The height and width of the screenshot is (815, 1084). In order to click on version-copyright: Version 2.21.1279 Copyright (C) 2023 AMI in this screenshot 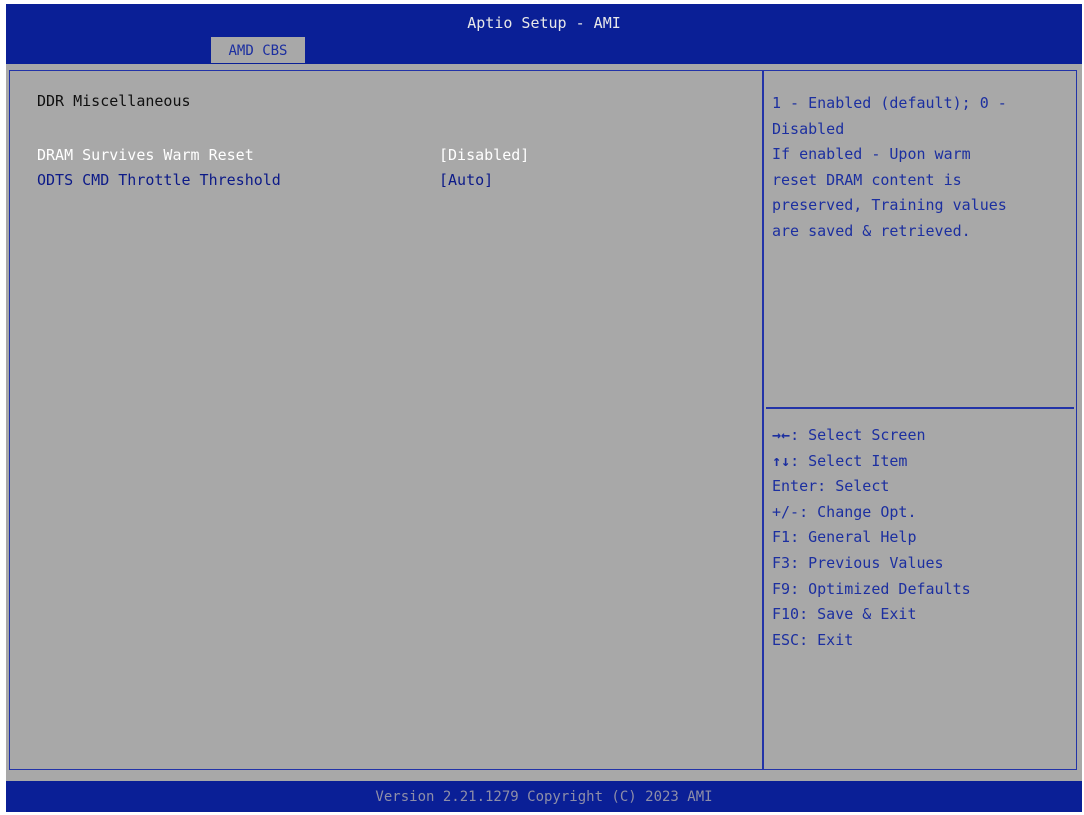, I will do `click(544, 797)`.